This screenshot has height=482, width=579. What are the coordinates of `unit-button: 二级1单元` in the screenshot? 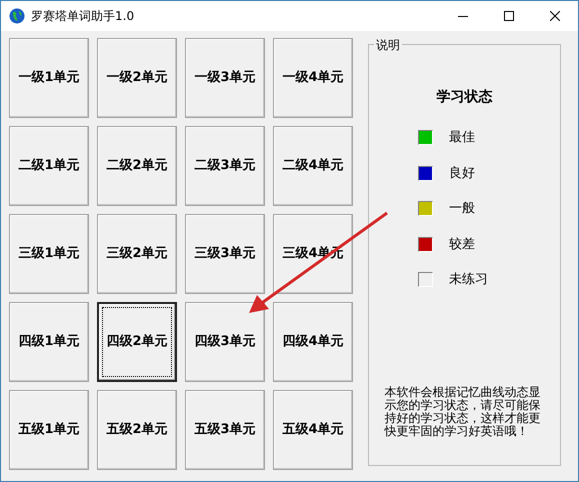 It's located at (49, 166).